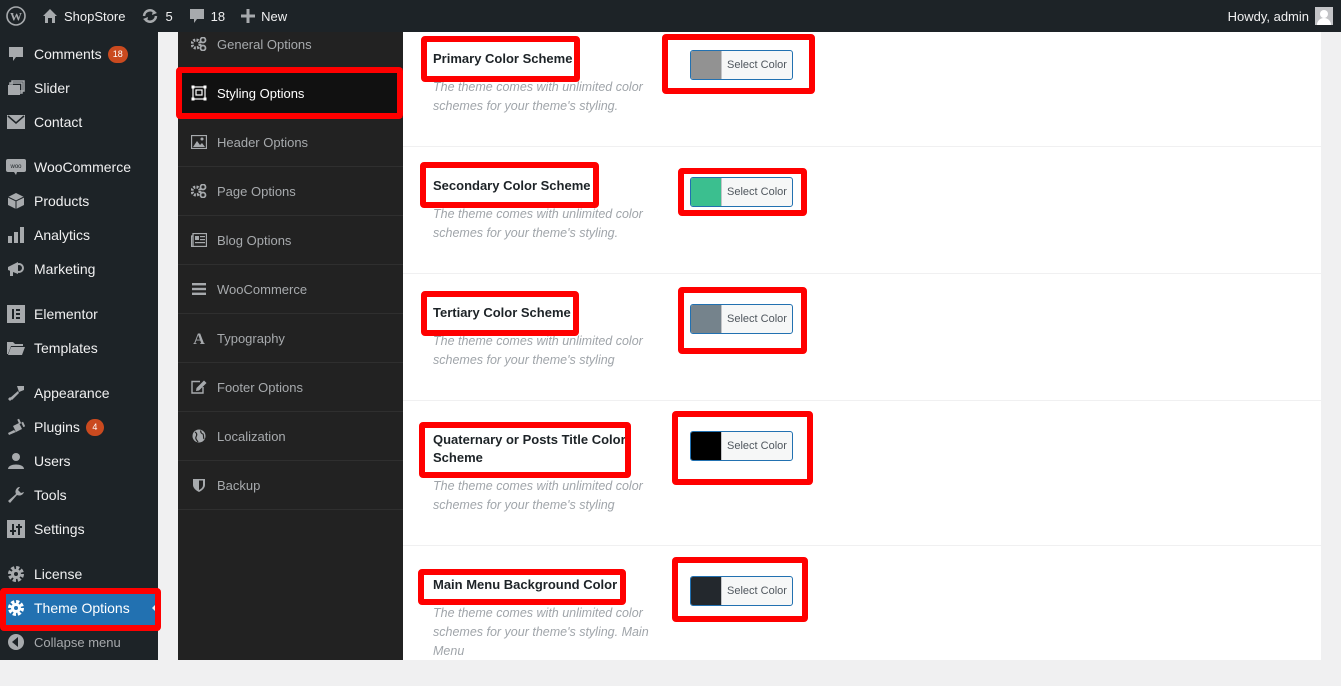  I want to click on menu-item-theme-options: Theme Options, so click(79, 608).